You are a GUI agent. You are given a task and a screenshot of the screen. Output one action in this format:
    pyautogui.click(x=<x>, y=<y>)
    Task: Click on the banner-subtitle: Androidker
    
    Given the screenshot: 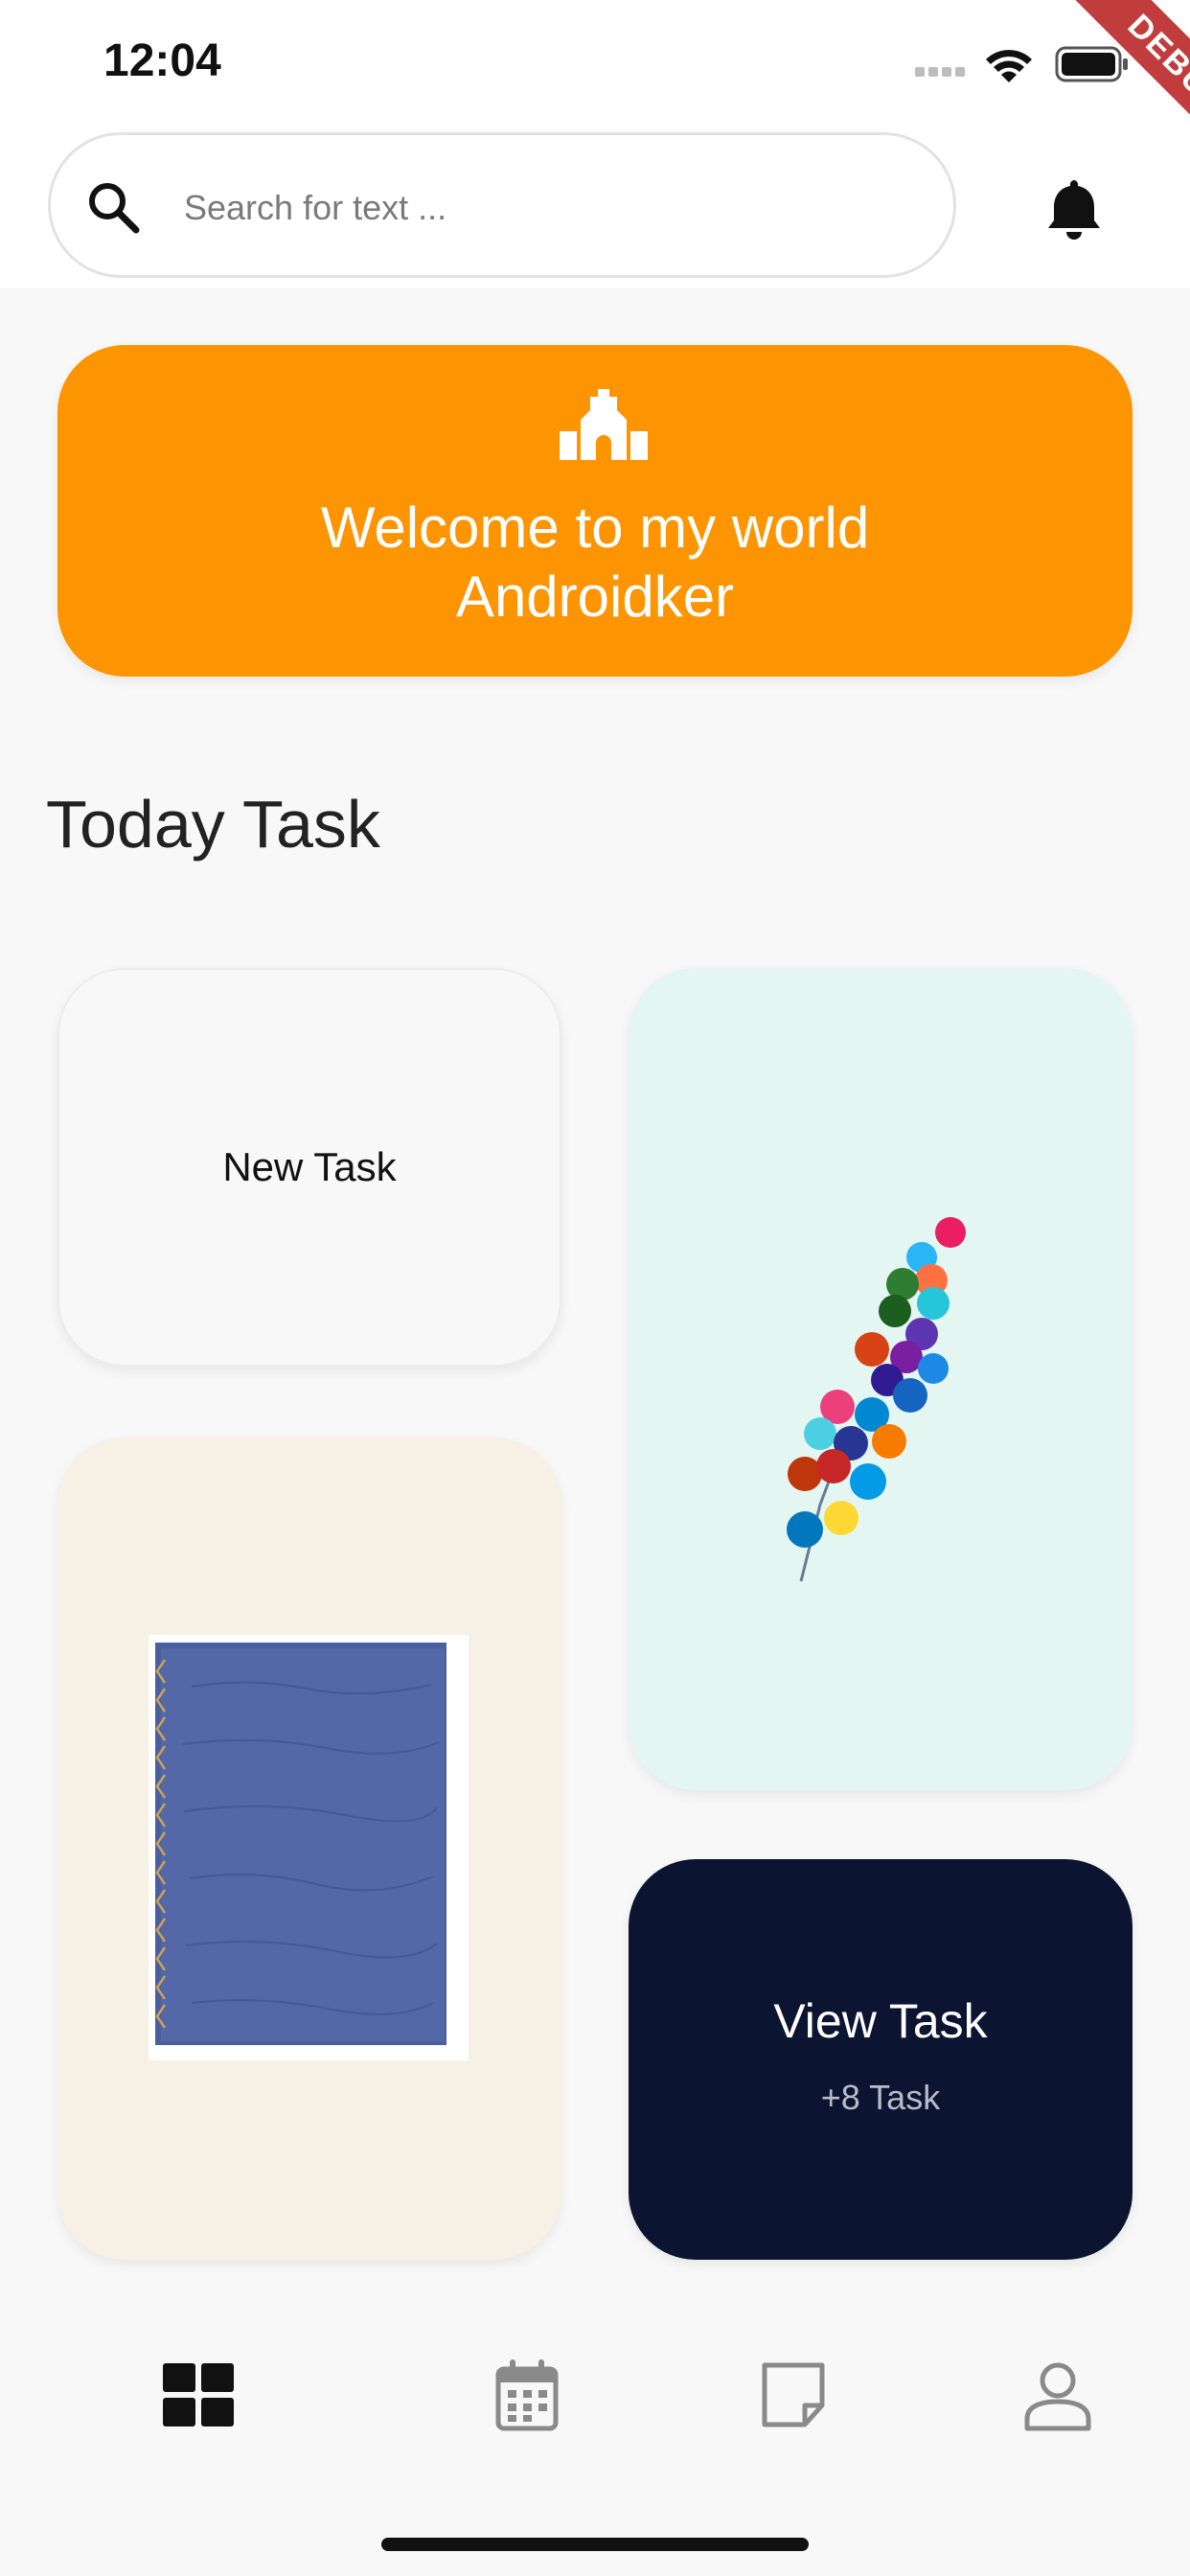 What is the action you would take?
    pyautogui.click(x=595, y=596)
    